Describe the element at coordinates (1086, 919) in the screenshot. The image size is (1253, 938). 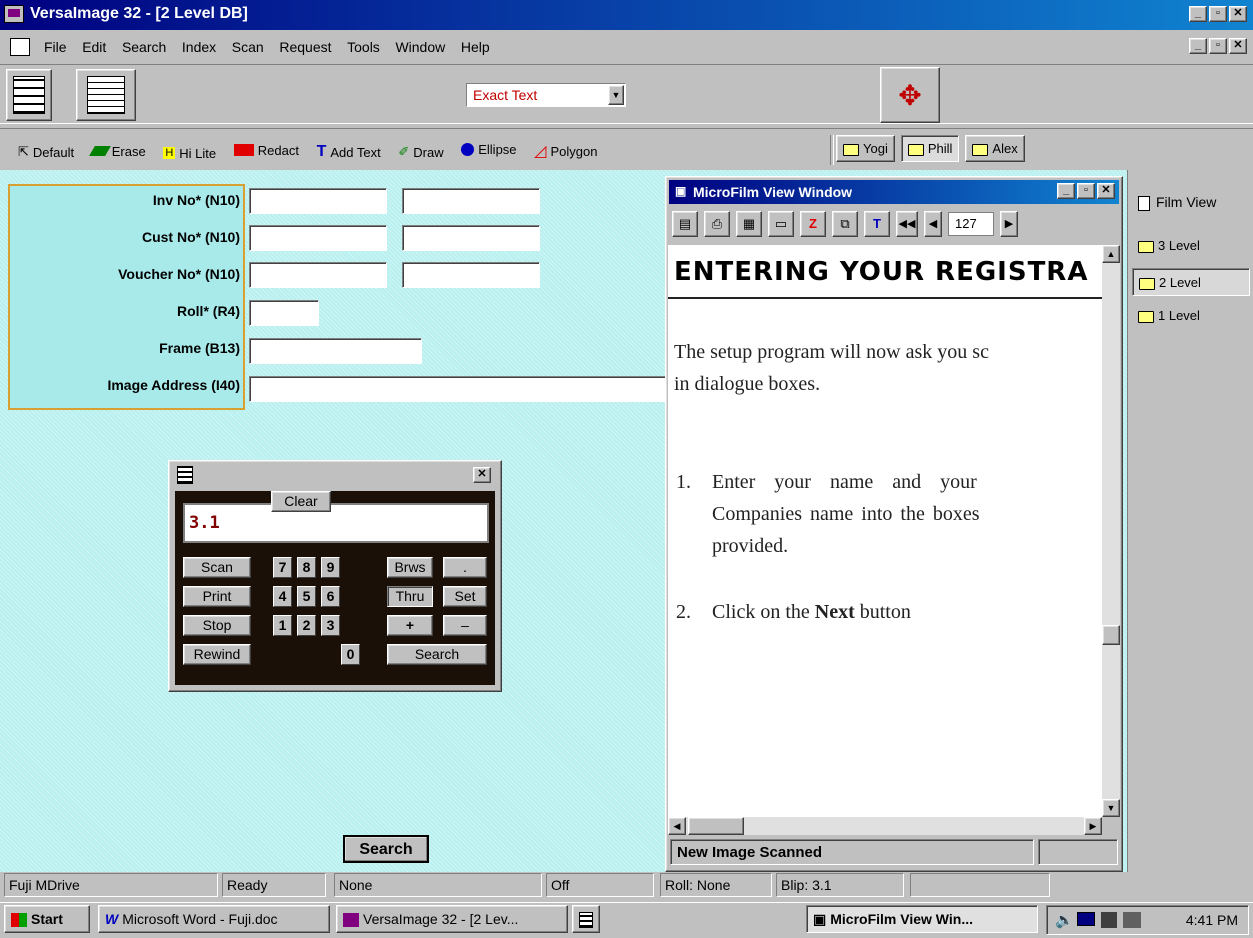
I see `monitor-icon` at that location.